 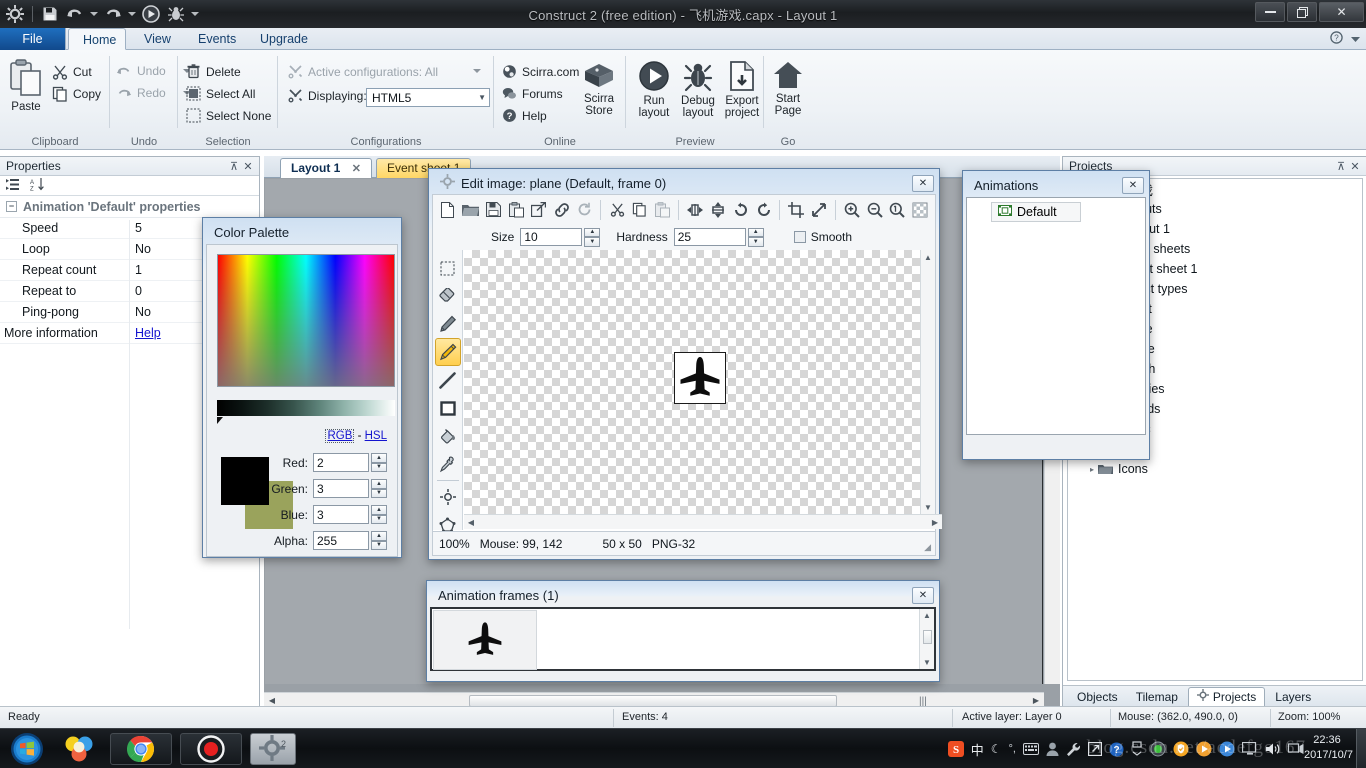 What do you see at coordinates (447, 352) in the screenshot?
I see `brush-icon` at bounding box center [447, 352].